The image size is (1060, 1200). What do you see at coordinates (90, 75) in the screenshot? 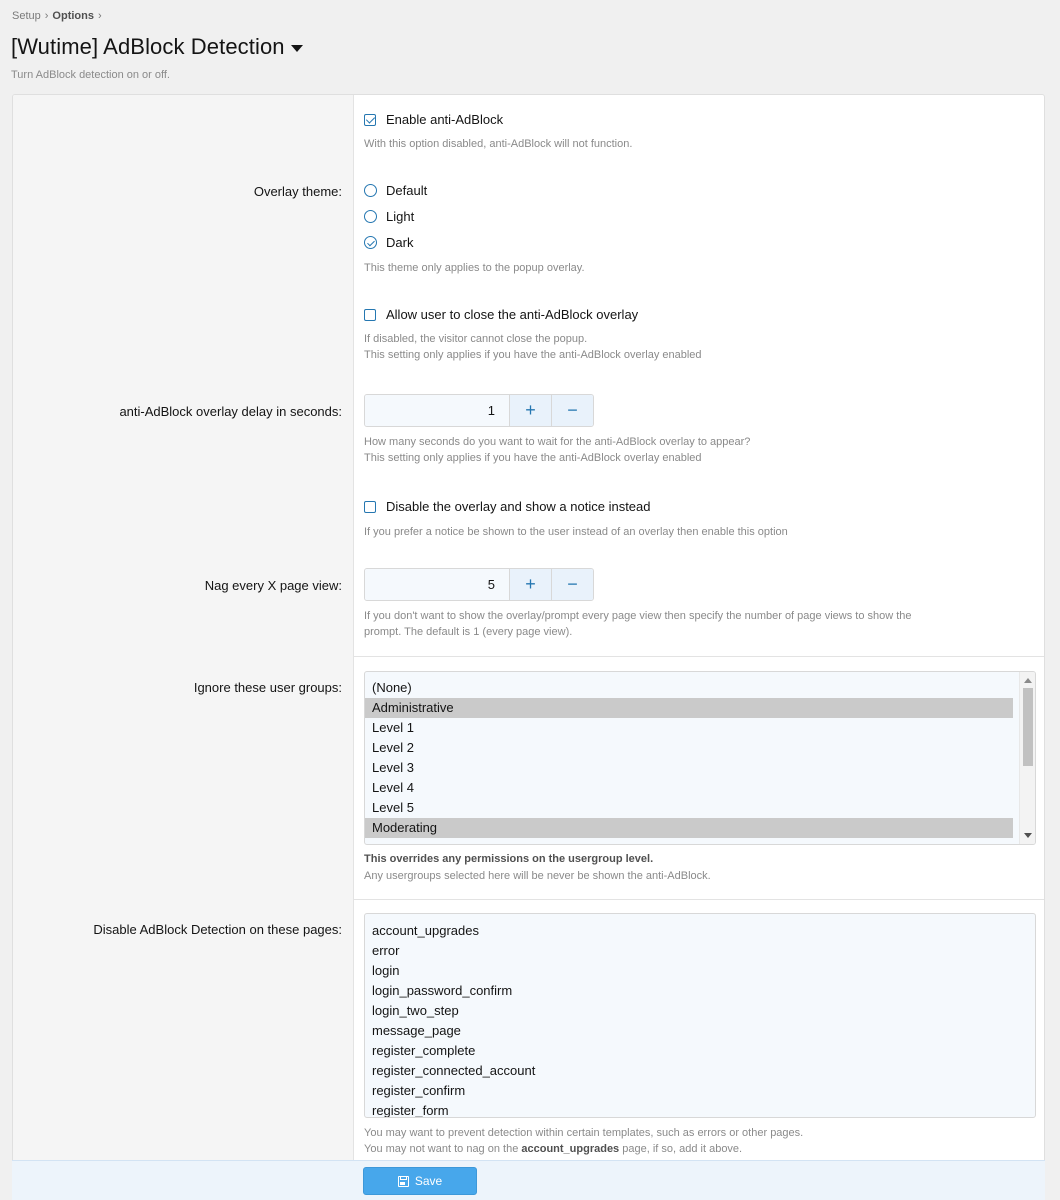
I see `page-description: Turn AdBlock detection on or off.` at bounding box center [90, 75].